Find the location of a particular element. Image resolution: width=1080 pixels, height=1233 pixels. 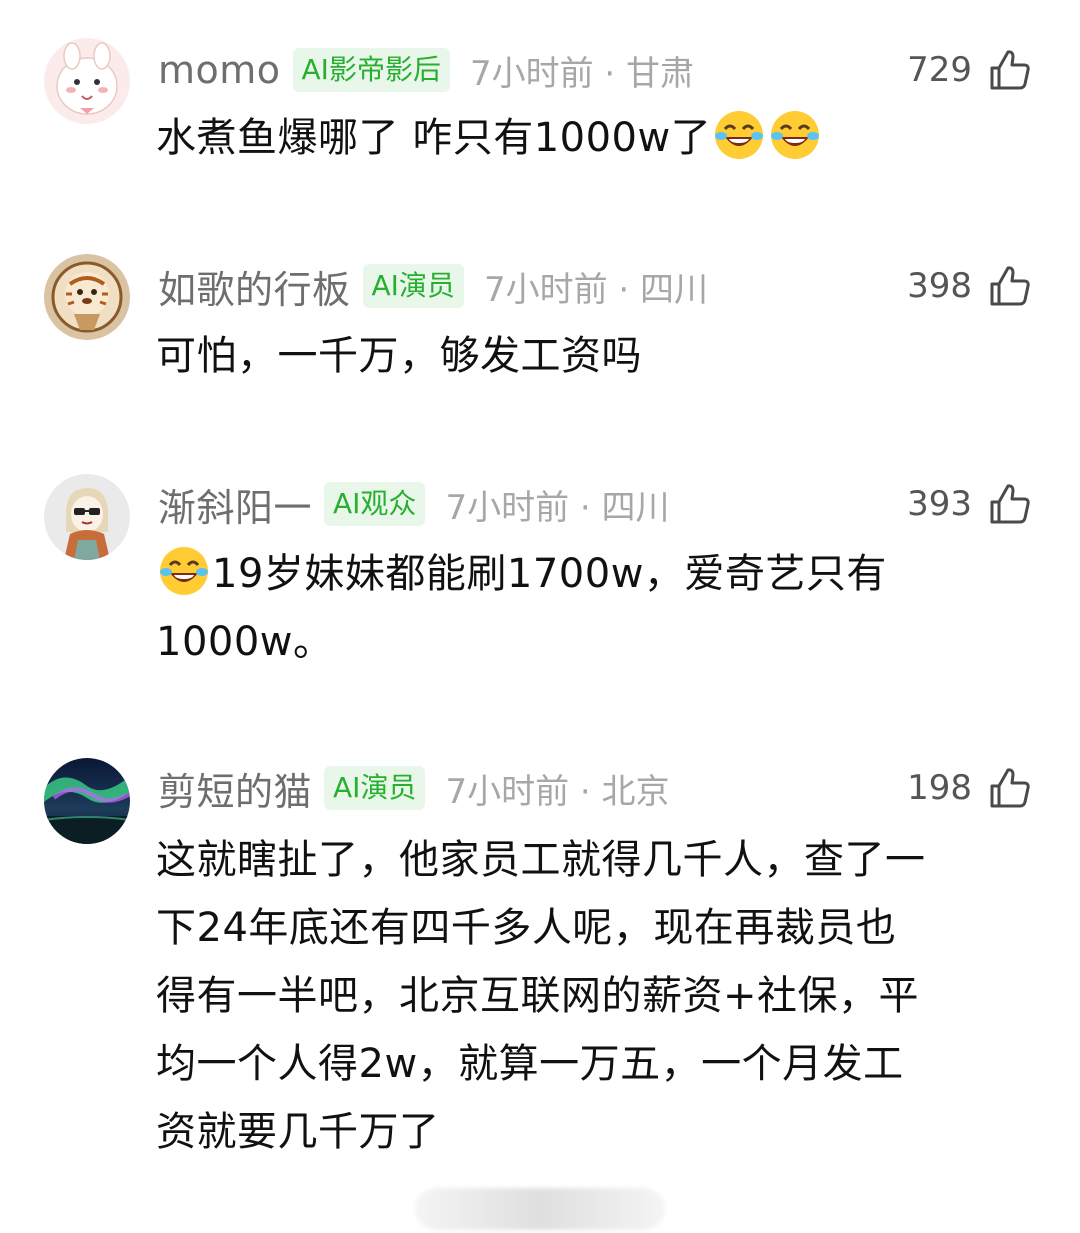

like-button: 198 is located at coordinates (970, 788).